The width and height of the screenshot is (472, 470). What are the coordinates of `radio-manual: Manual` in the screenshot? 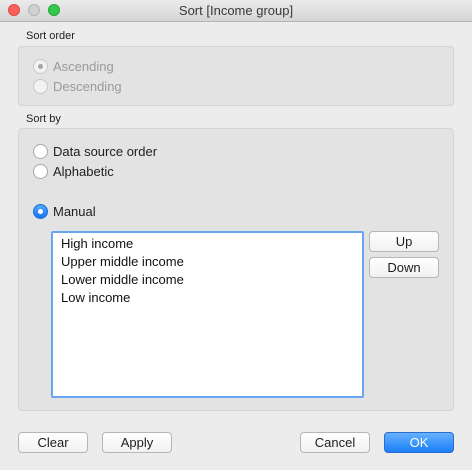 It's located at (64, 211).